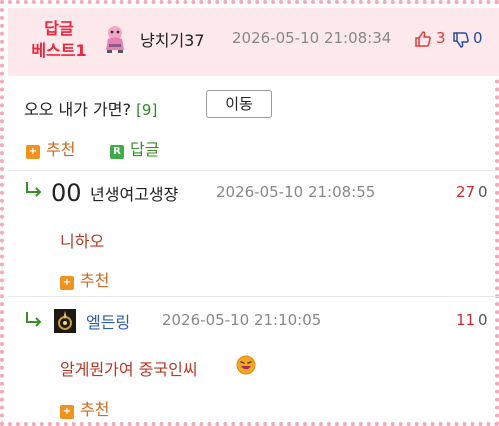 Image resolution: width=499 pixels, height=426 pixels. Describe the element at coordinates (296, 192) in the screenshot. I see `comment-date: 2026-05-10 21:08:55` at that location.